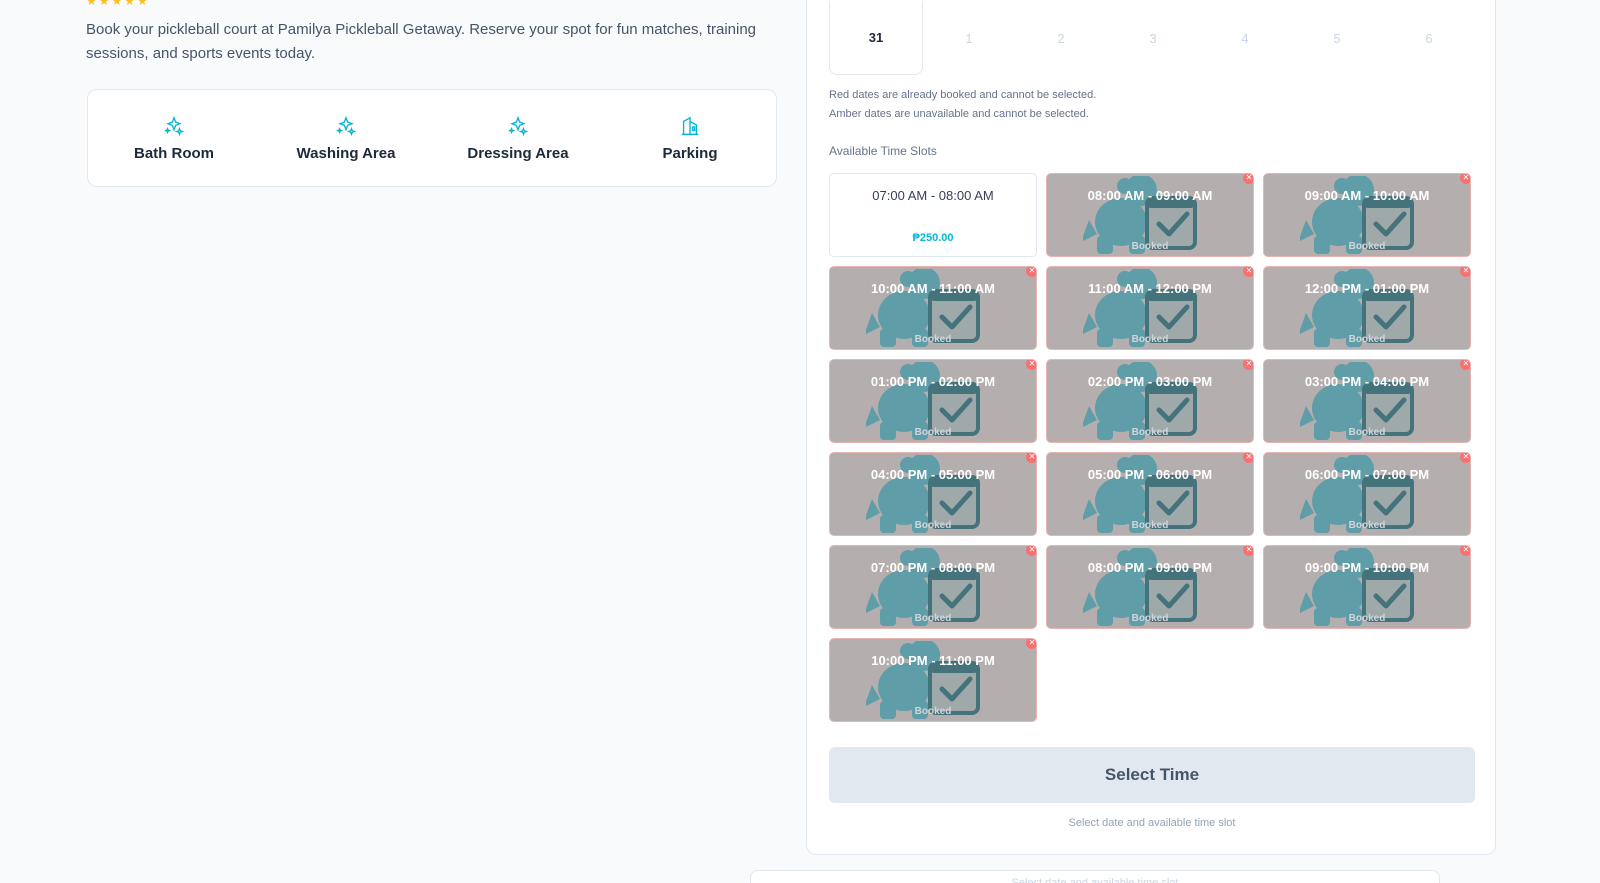  What do you see at coordinates (1152, 775) in the screenshot?
I see `select-time-button: Select Time` at bounding box center [1152, 775].